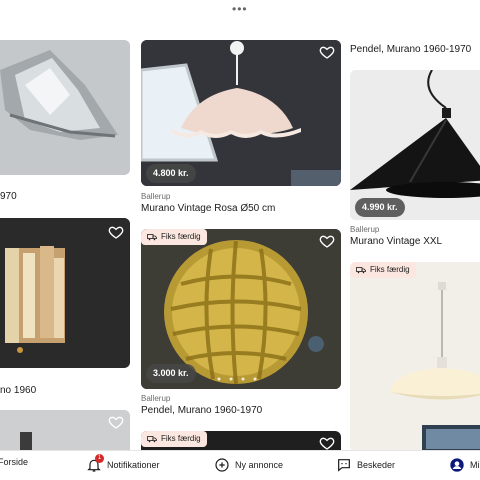 Image resolution: width=480 pixels, height=480 pixels. What do you see at coordinates (240, 9) in the screenshot?
I see `more-handle-icon: •••` at bounding box center [240, 9].